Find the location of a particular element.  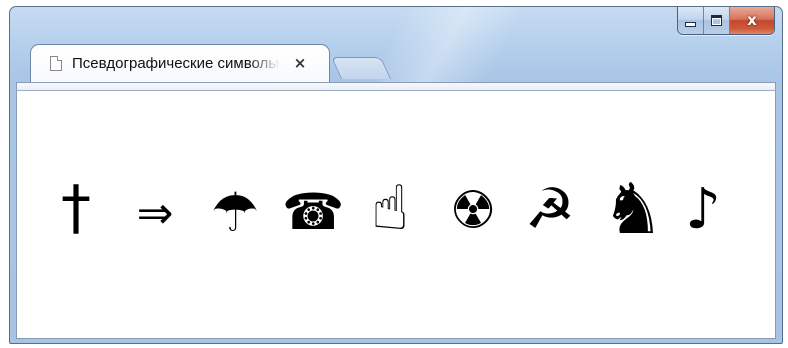

maximize-button is located at coordinates (717, 20).